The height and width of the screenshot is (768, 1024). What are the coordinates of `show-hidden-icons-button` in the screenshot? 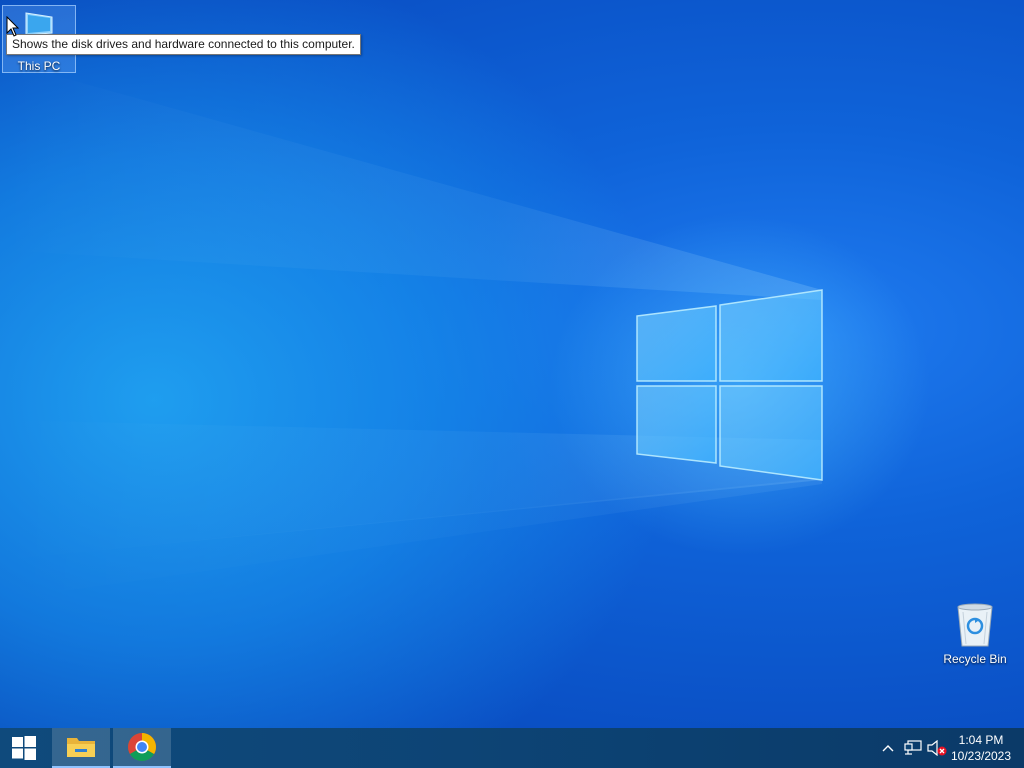 It's located at (888, 748).